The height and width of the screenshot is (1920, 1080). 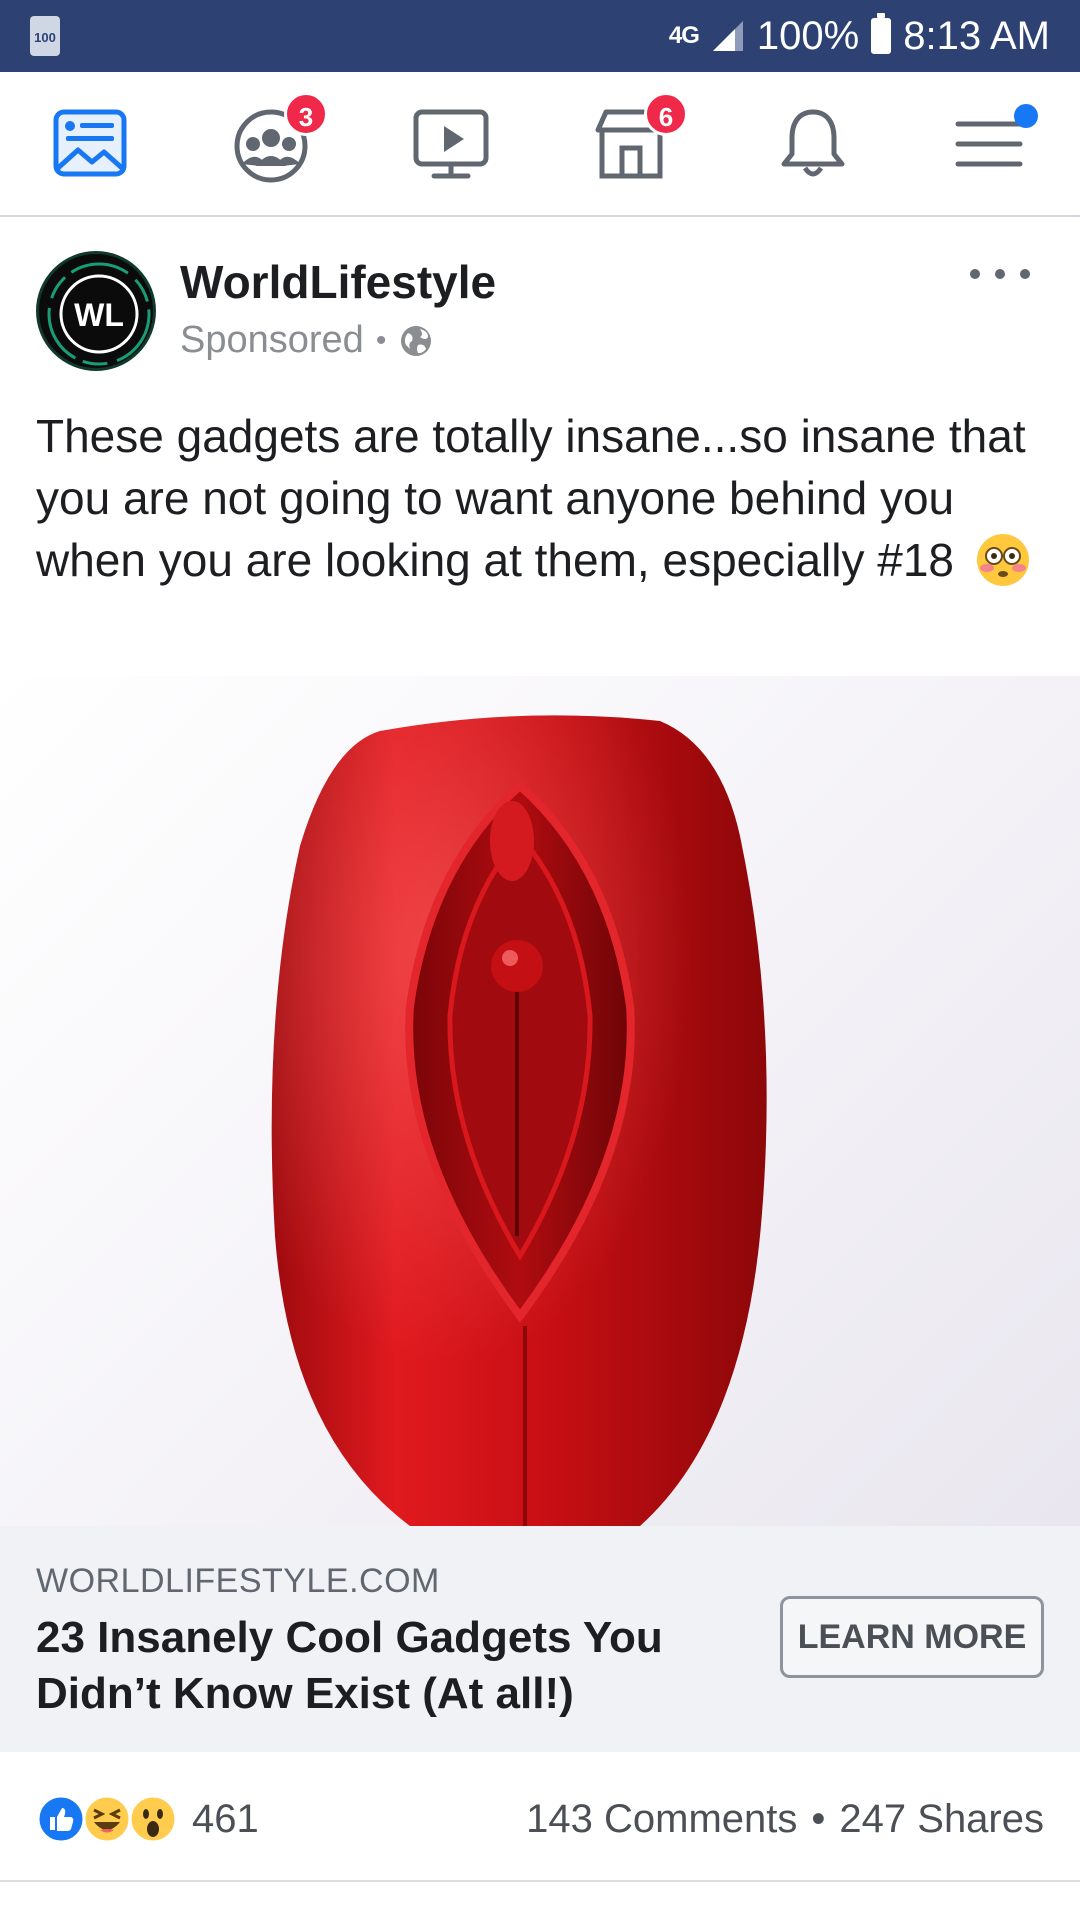 I want to click on comments-shares: 143 Comments • 247 Shares, so click(x=785, y=1819).